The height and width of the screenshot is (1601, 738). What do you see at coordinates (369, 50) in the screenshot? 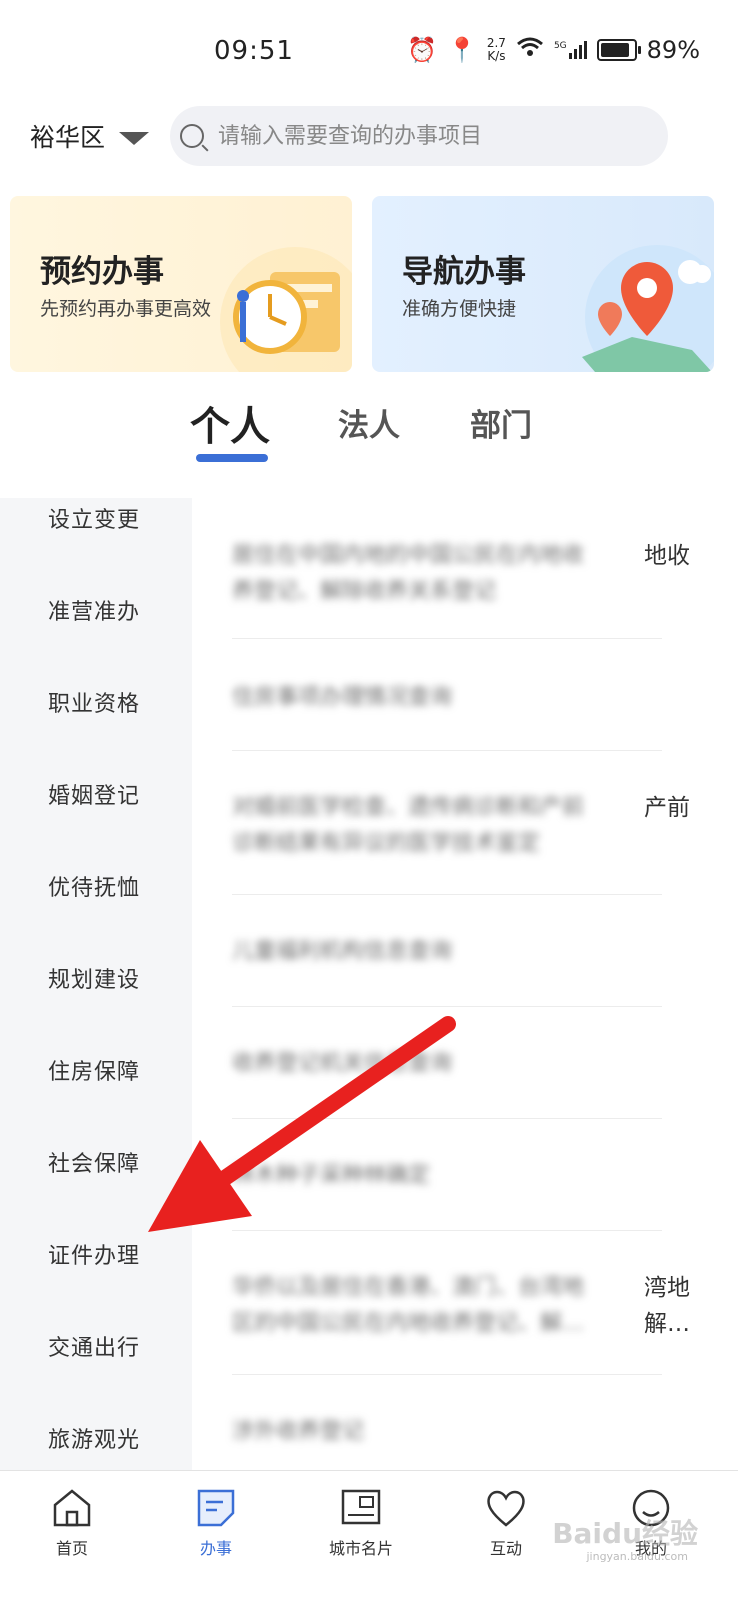
I see `status-bar: 09:51 ⏰ 📍 2.7 K/s 5G 89%` at bounding box center [369, 50].